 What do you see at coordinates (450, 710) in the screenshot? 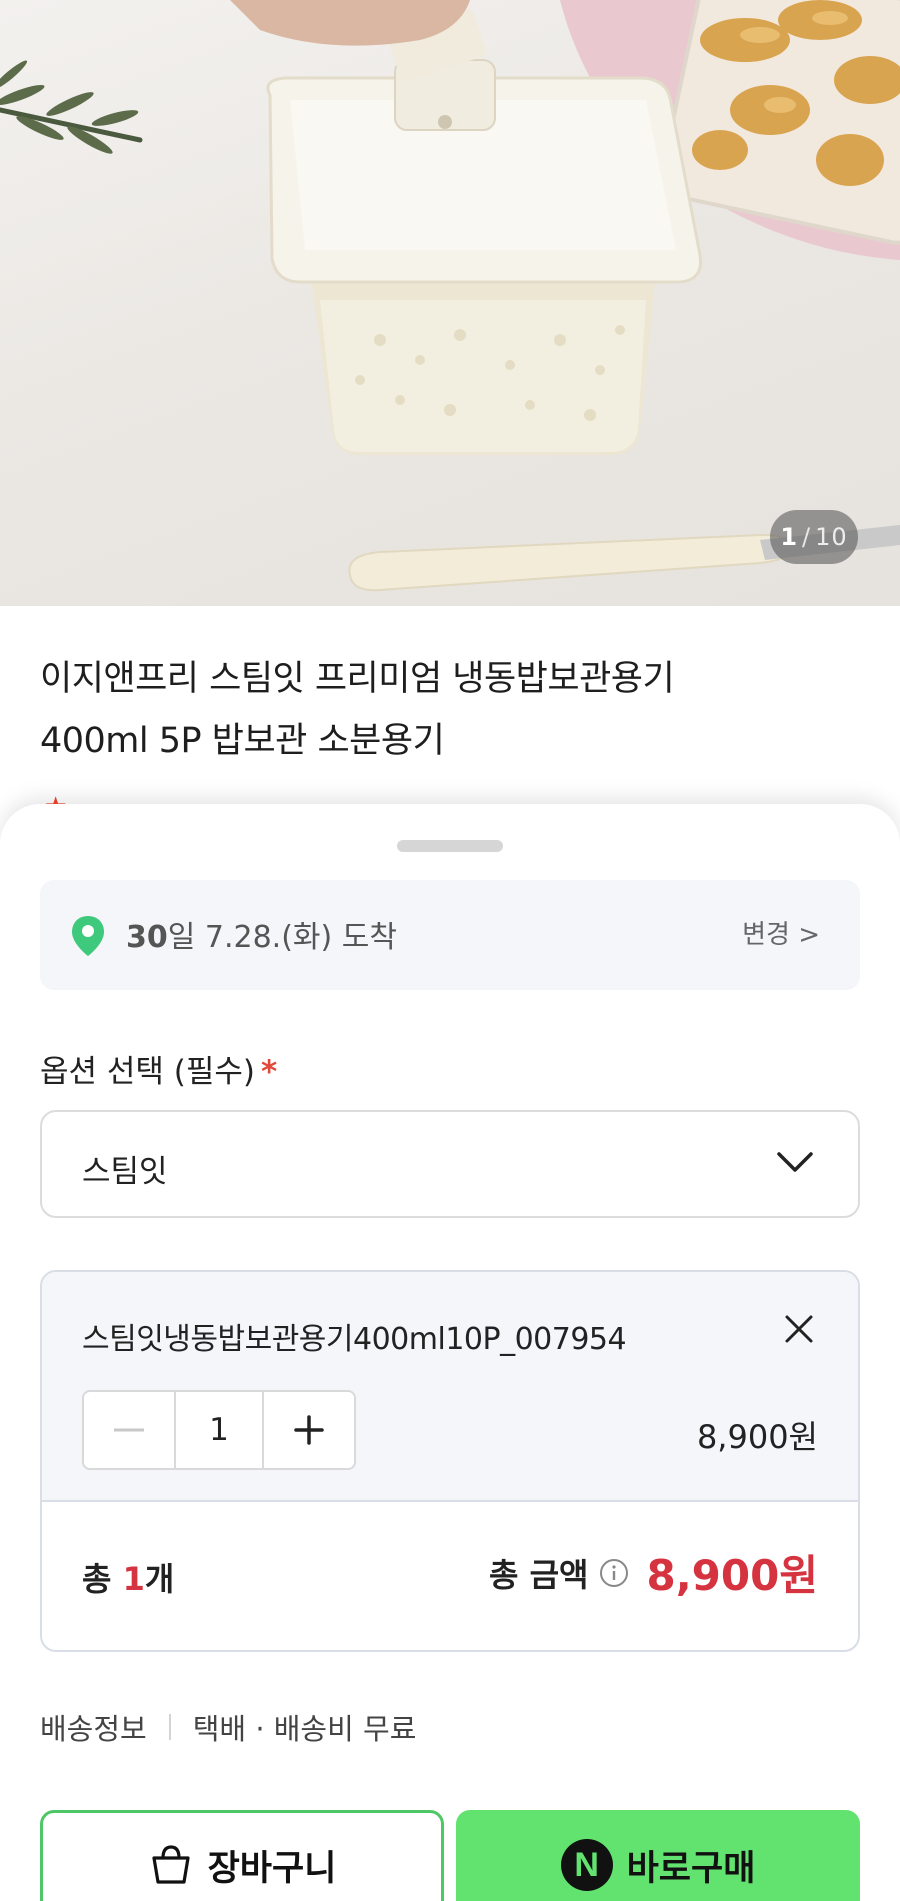
I see `product-title: 이지앤프리 스팀잇 프리미엄 냉동밥보관용기 400ml 5P 밥보관 소분용기` at bounding box center [450, 710].